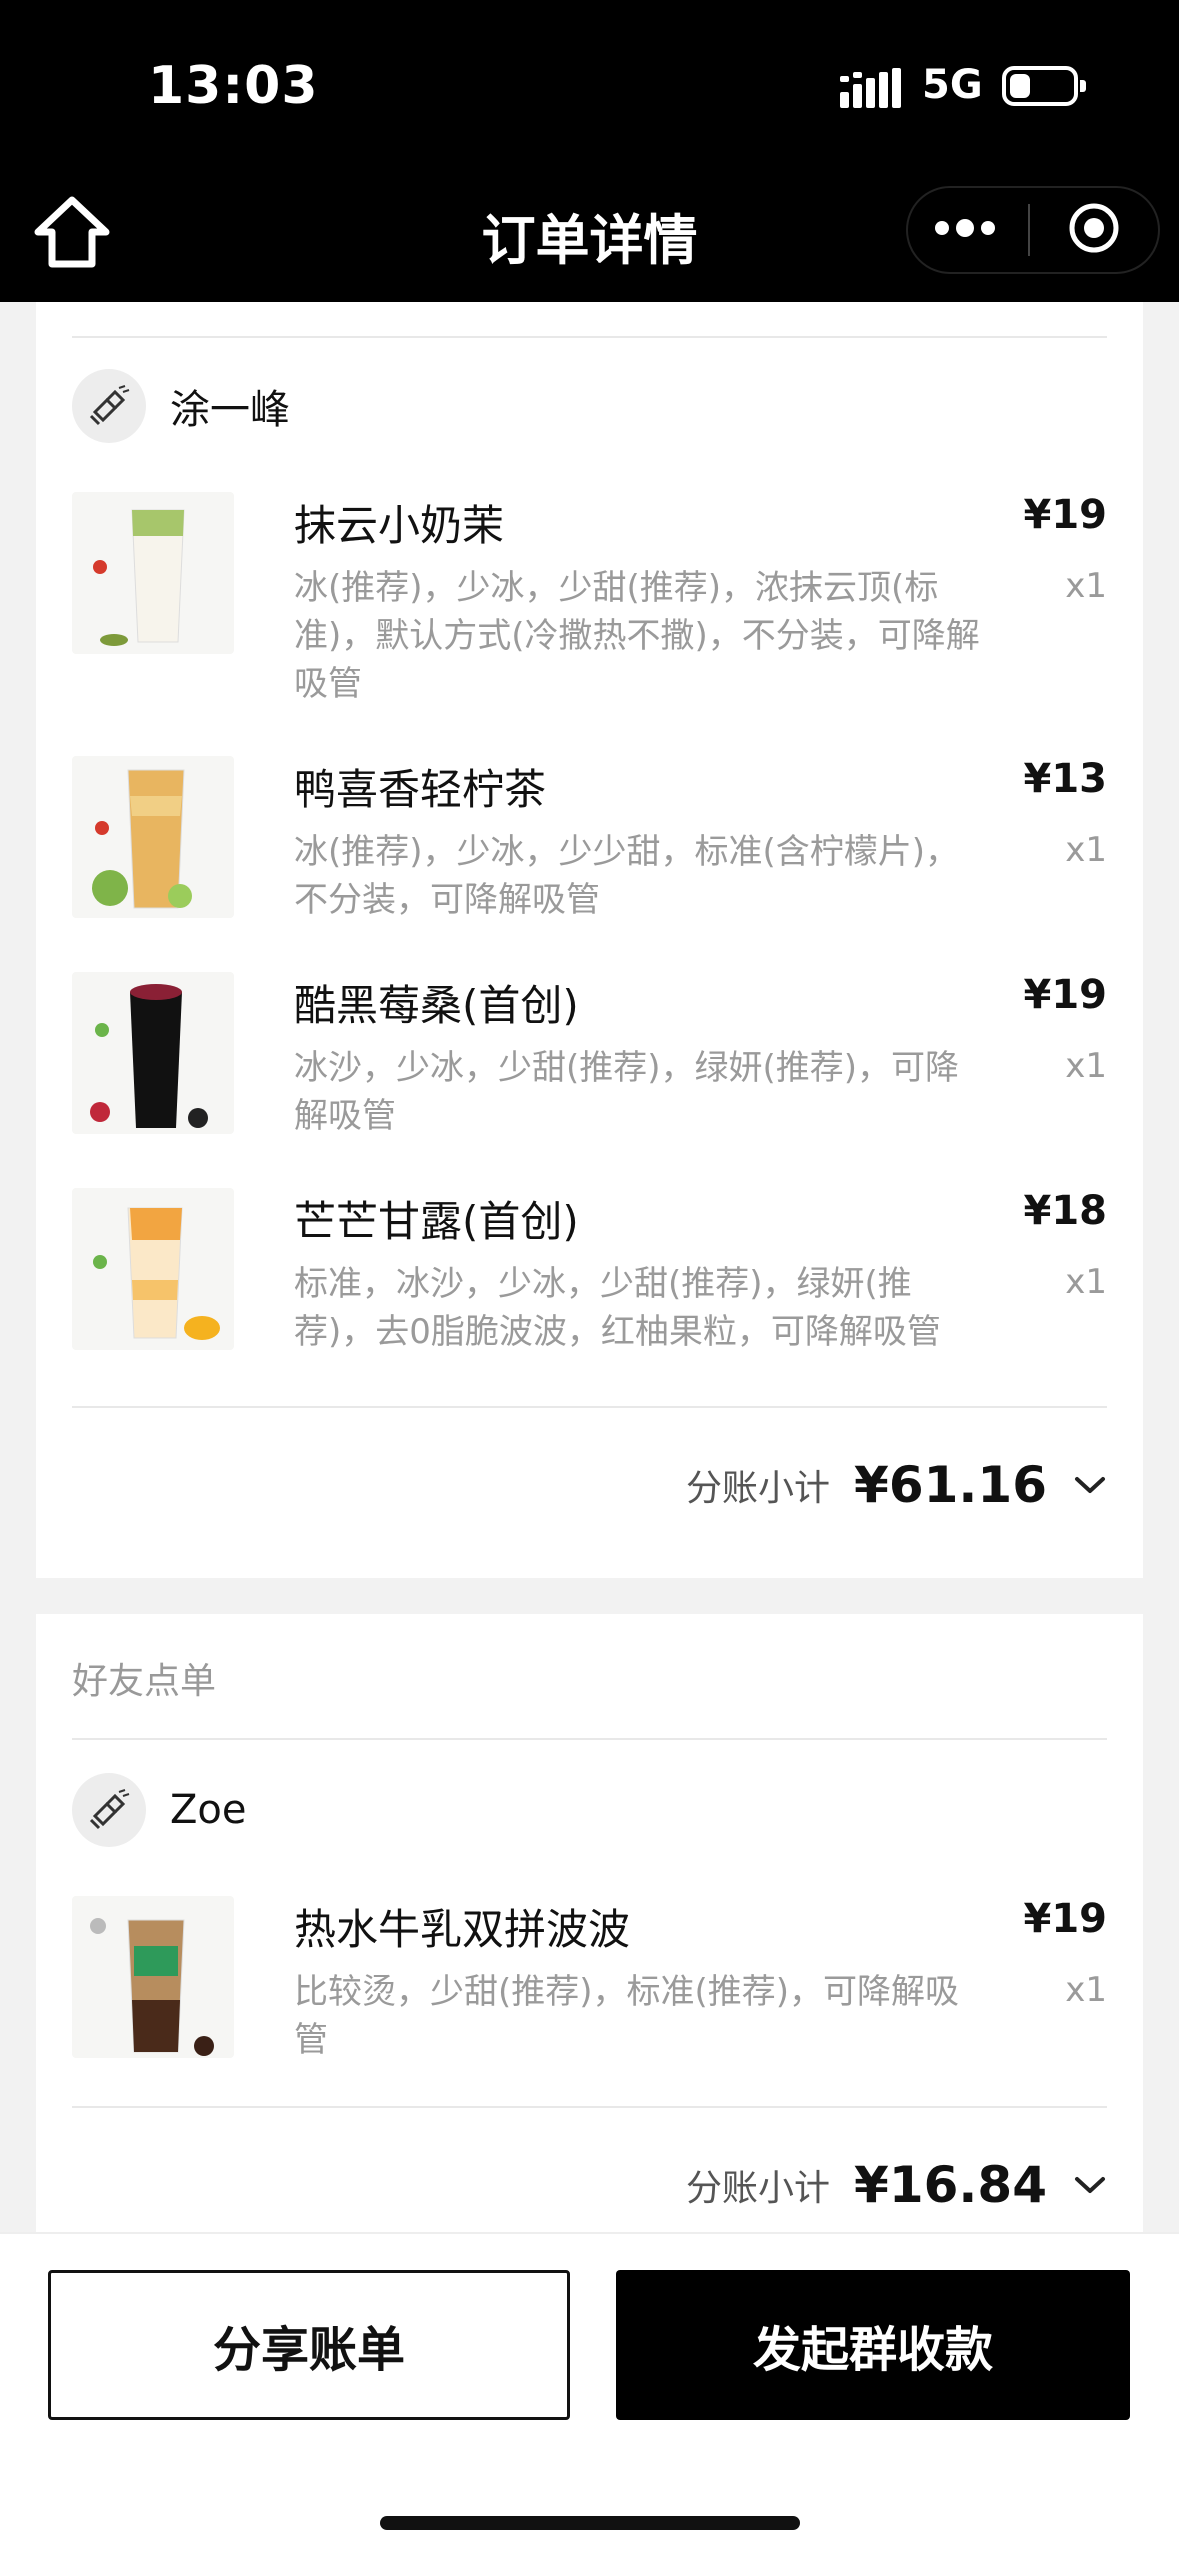  I want to click on item-name: 抹云小奶茉, so click(399, 525).